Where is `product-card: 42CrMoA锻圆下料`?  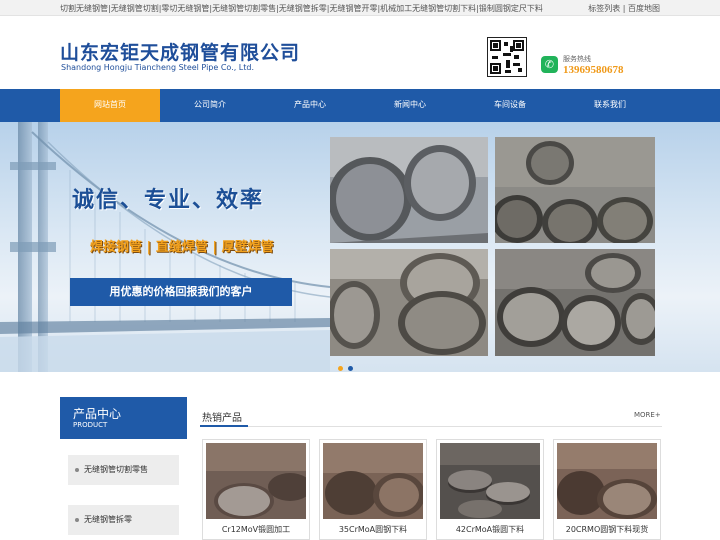 product-card: 42CrMoA锻圆下料 is located at coordinates (490, 489).